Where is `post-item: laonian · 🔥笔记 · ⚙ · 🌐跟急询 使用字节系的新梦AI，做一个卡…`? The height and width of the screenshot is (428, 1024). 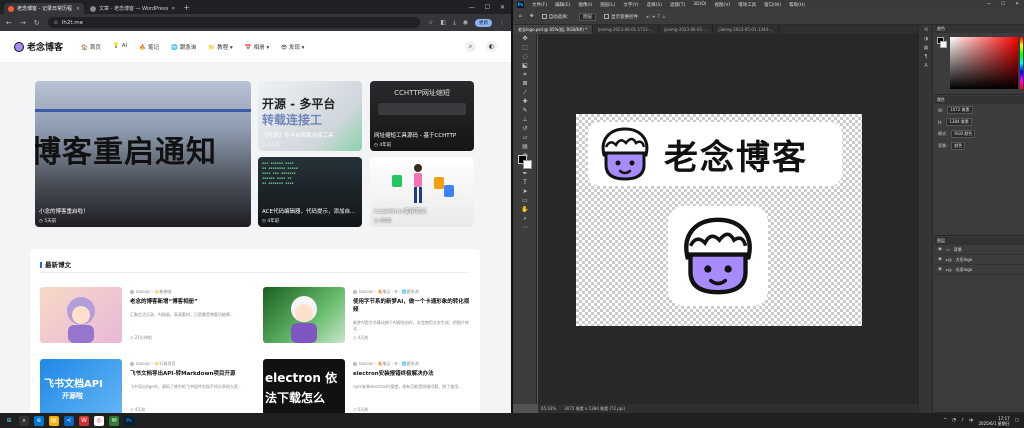
post-item: laonian · 🔥笔记 · ⚙ · 🌐跟急询 使用字节系的新梦AI，做一个卡… is located at coordinates (373, 315).